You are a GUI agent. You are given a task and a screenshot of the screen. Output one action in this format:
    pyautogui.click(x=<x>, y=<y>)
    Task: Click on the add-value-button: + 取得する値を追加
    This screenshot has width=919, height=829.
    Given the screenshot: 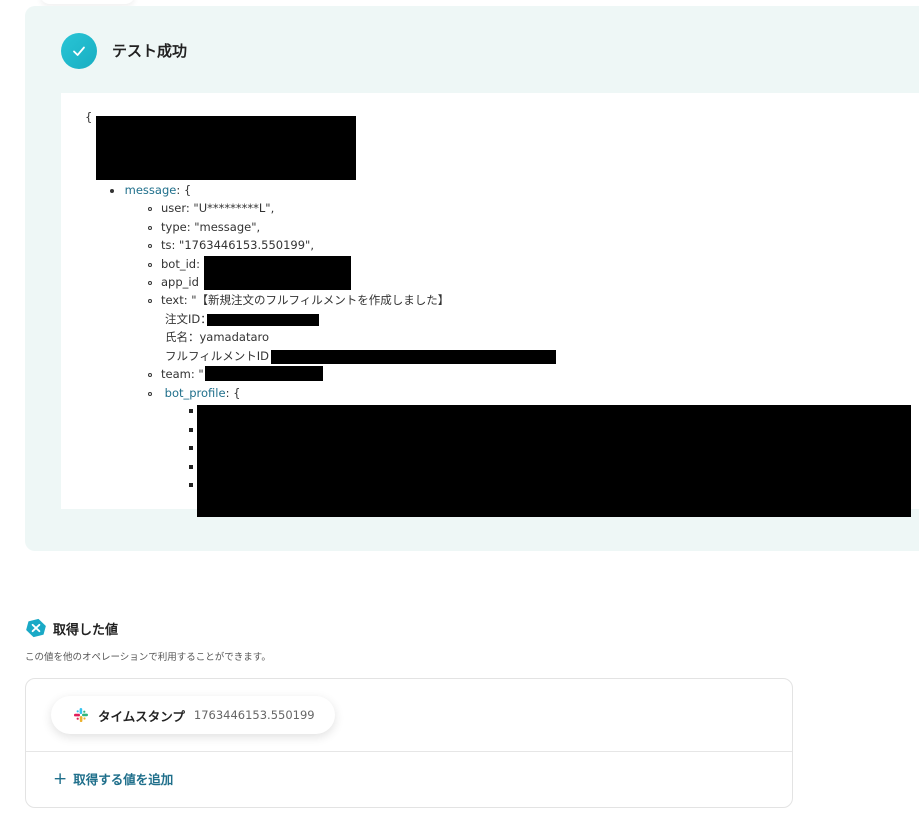 What is the action you would take?
    pyautogui.click(x=113, y=778)
    